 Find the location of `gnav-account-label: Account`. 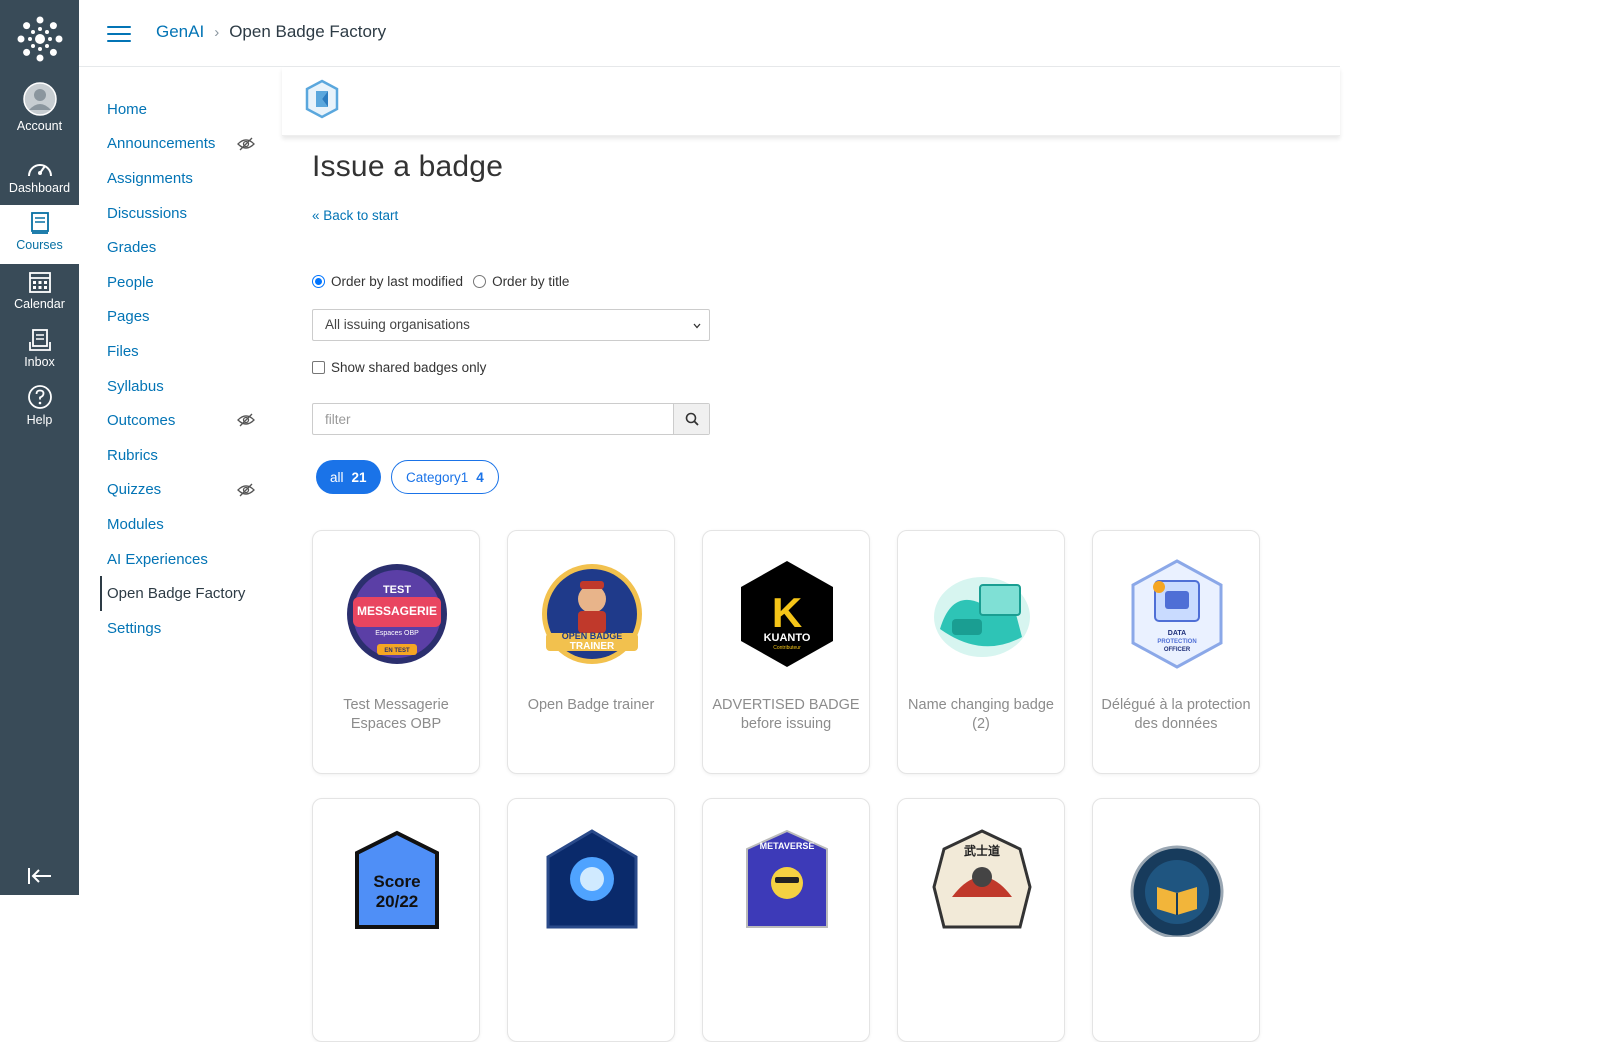

gnav-account-label: Account is located at coordinates (39, 126).